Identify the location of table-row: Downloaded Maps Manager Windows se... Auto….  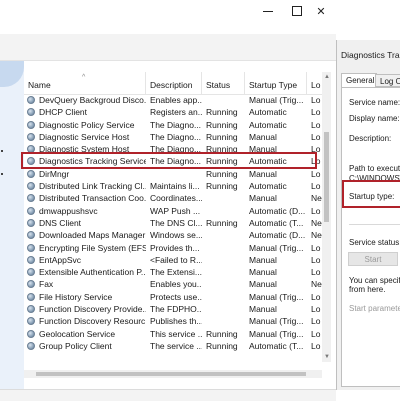
(173, 235).